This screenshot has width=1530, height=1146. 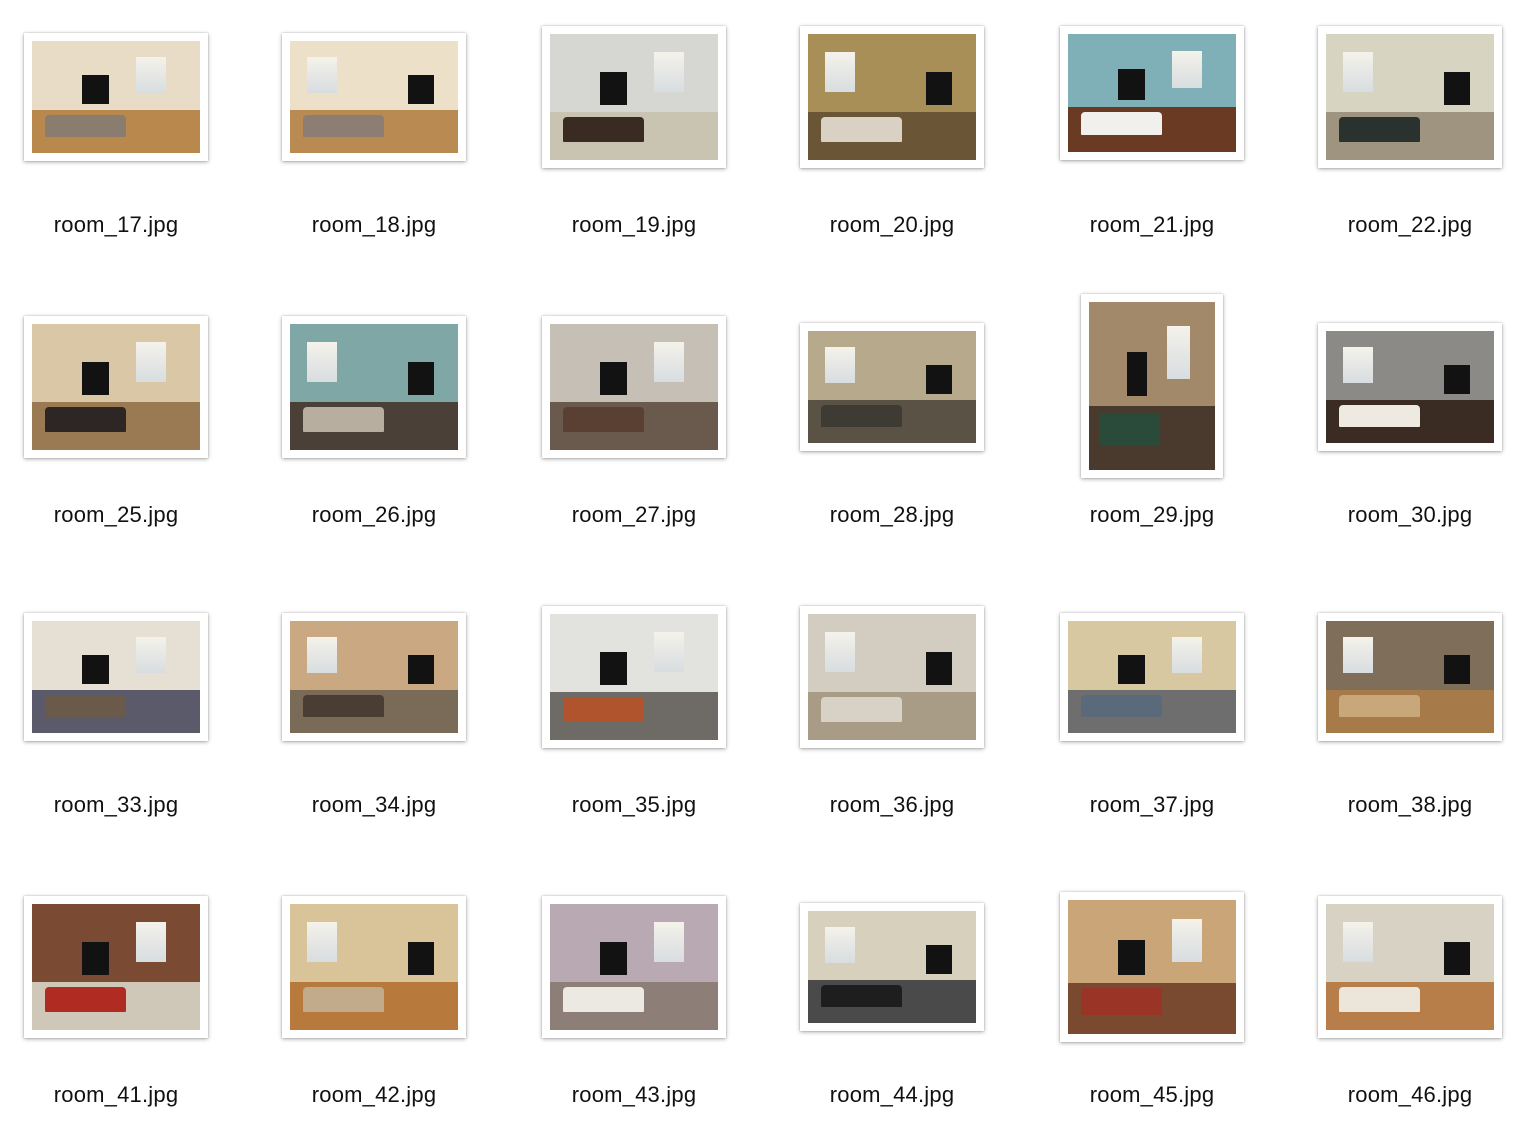 I want to click on file-name-label: room_45.jpg, so click(x=1152, y=1095).